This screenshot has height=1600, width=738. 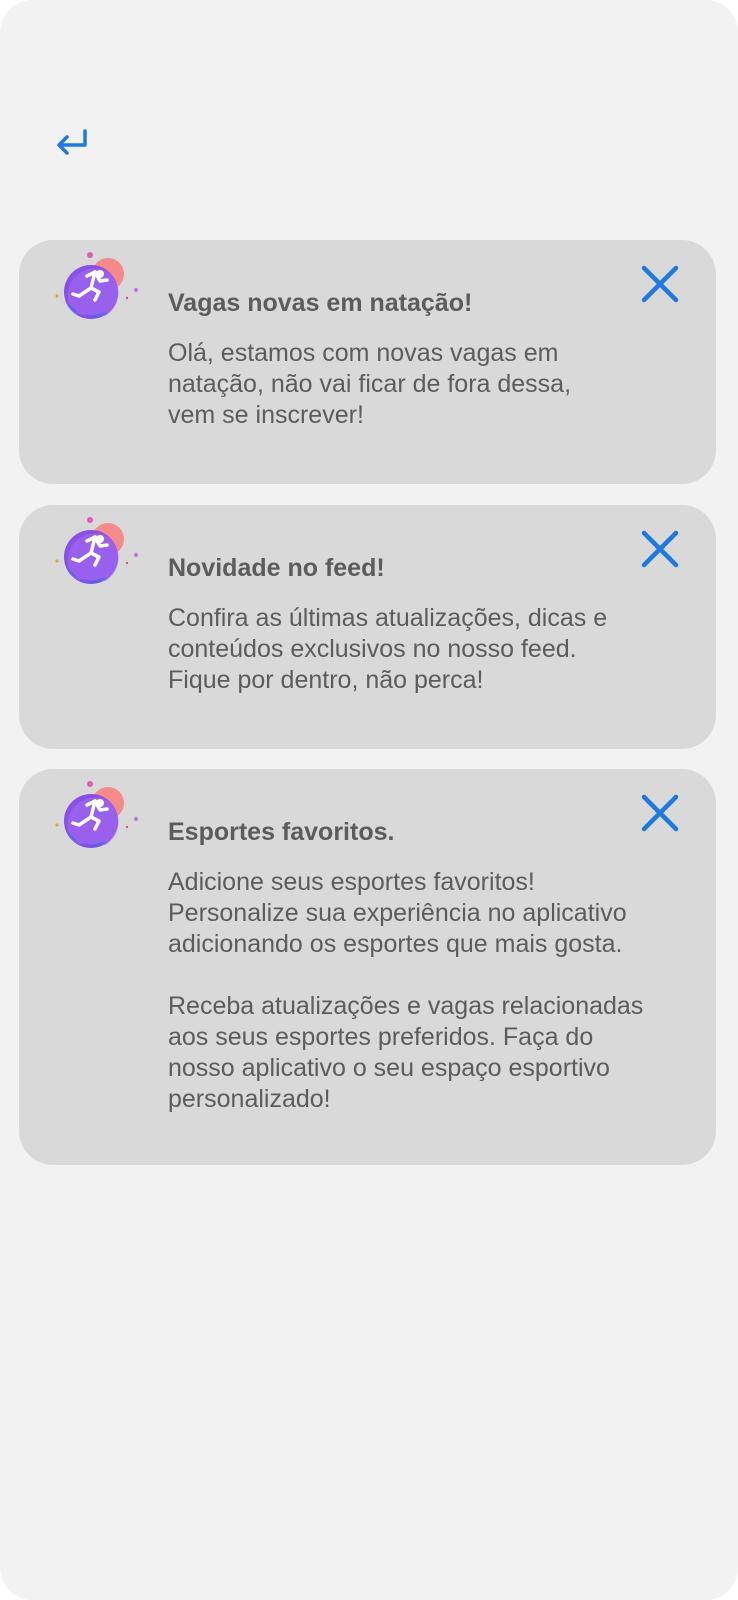 What do you see at coordinates (320, 303) in the screenshot?
I see `notification-title: Vagas novas em natação!` at bounding box center [320, 303].